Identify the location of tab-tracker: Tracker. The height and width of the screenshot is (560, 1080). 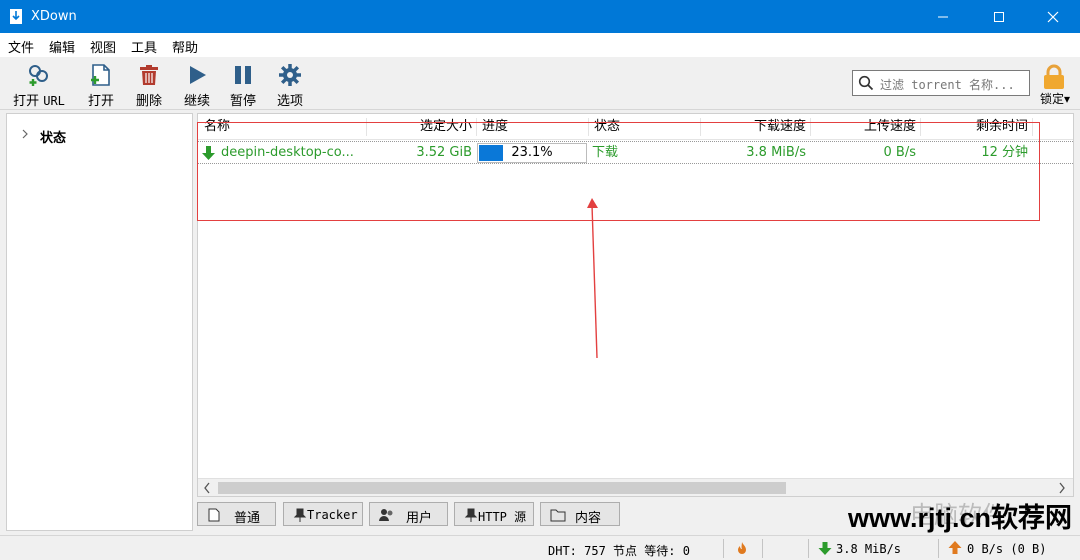
(323, 514).